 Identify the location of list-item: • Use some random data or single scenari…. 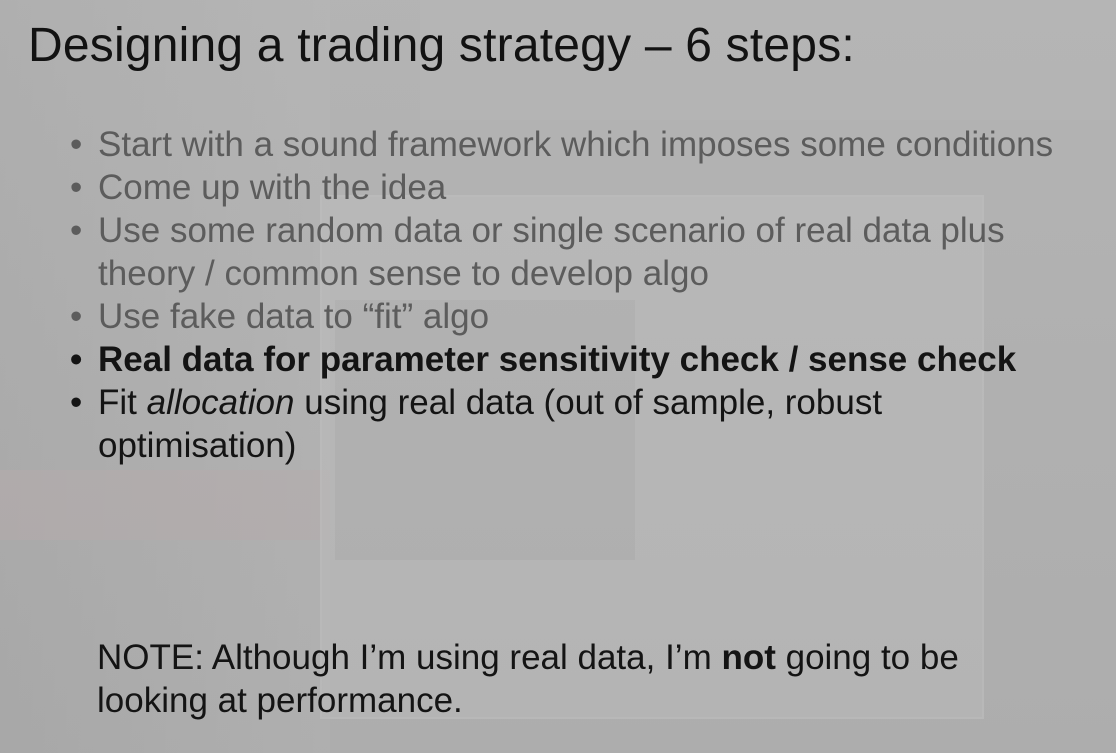
(570, 252).